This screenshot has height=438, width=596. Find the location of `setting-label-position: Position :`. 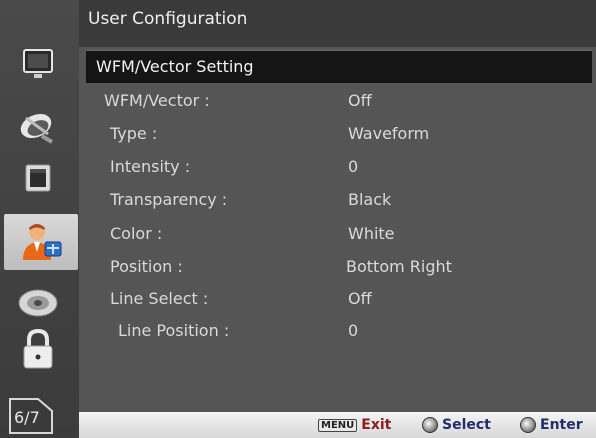

setting-label-position: Position : is located at coordinates (146, 266).